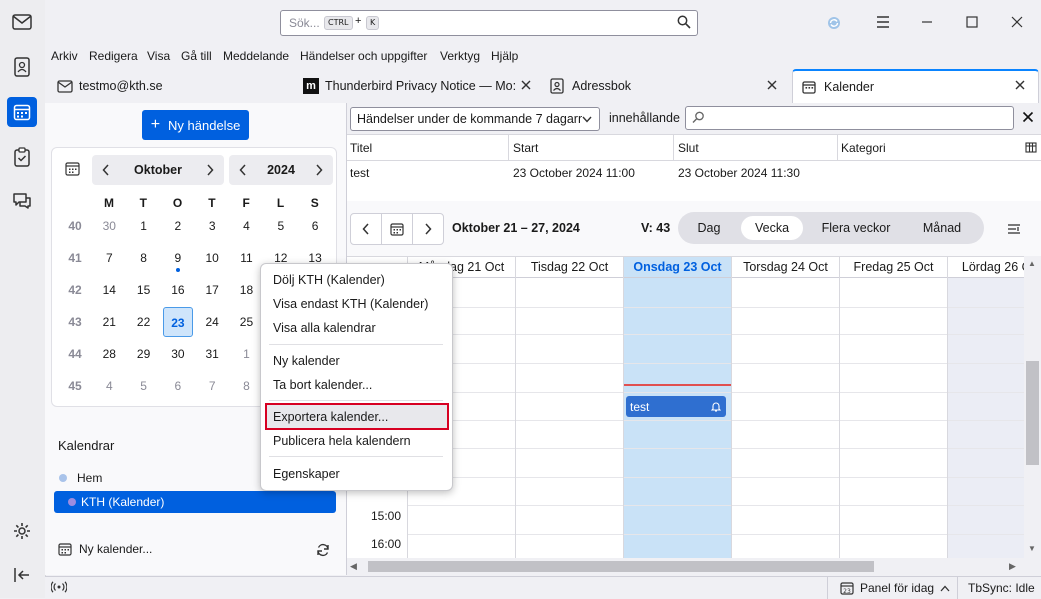 The width and height of the screenshot is (1041, 599). I want to click on hscrollbar-thumb, so click(621, 566).